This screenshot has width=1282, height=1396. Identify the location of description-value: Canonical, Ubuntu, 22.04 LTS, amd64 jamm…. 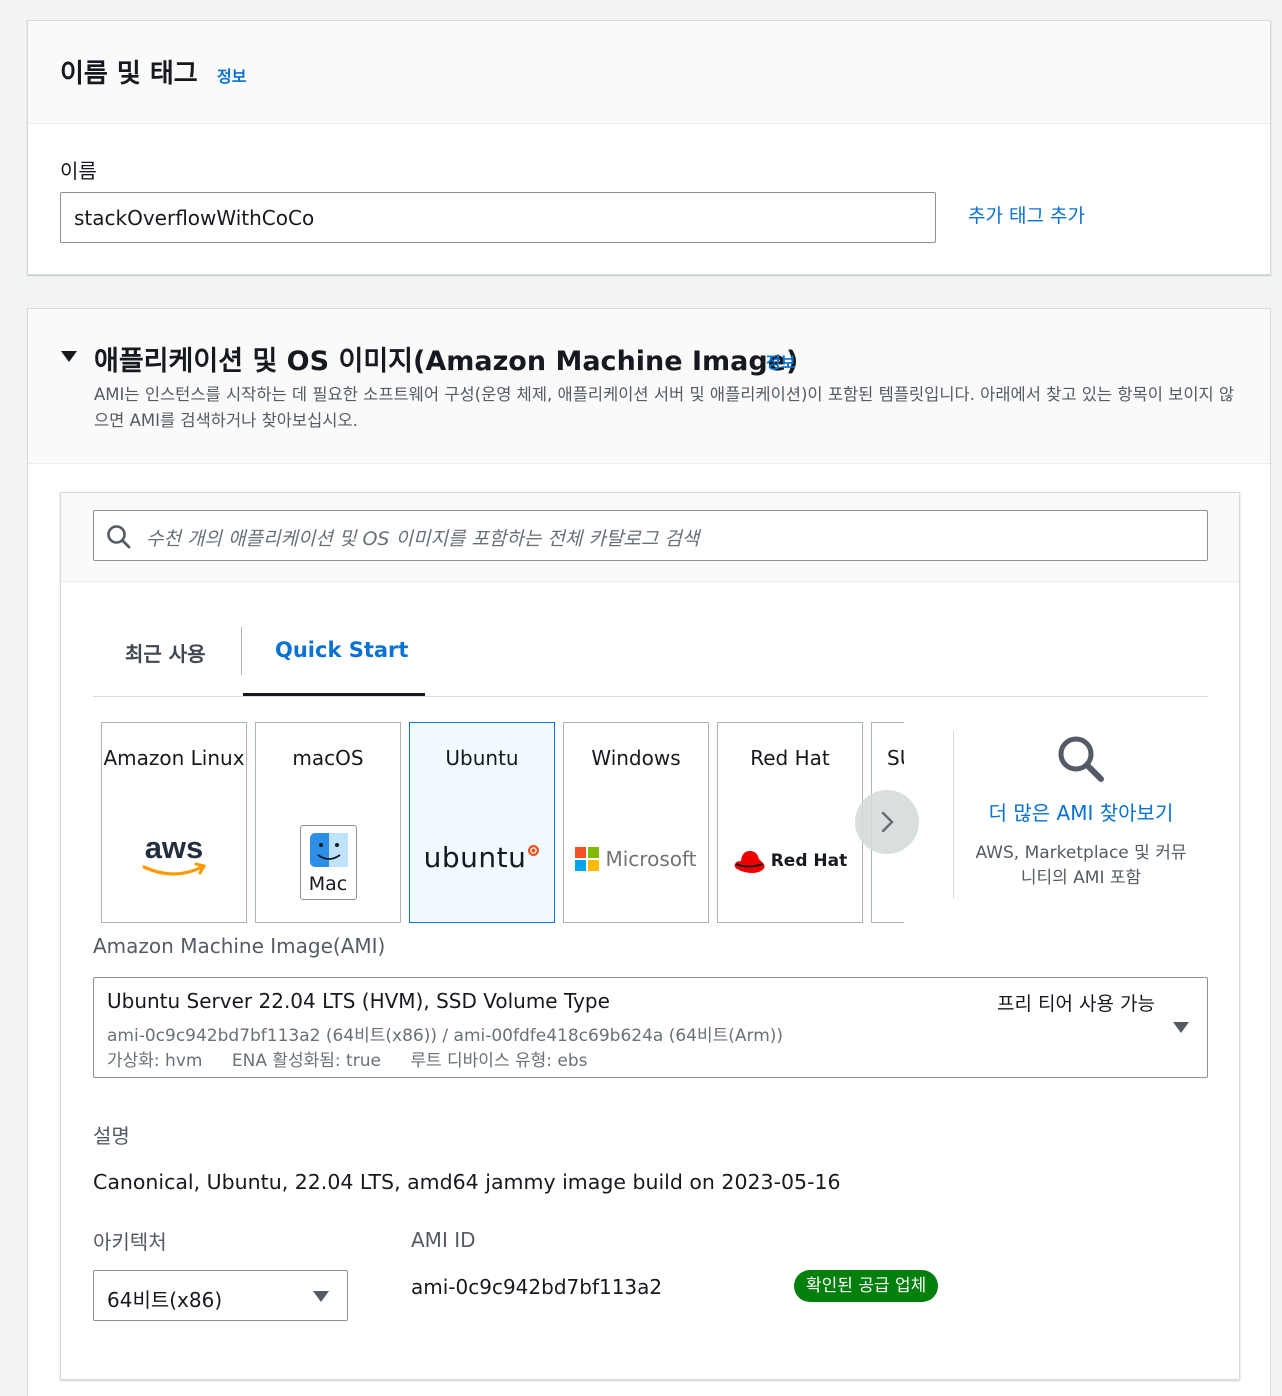
(467, 1182).